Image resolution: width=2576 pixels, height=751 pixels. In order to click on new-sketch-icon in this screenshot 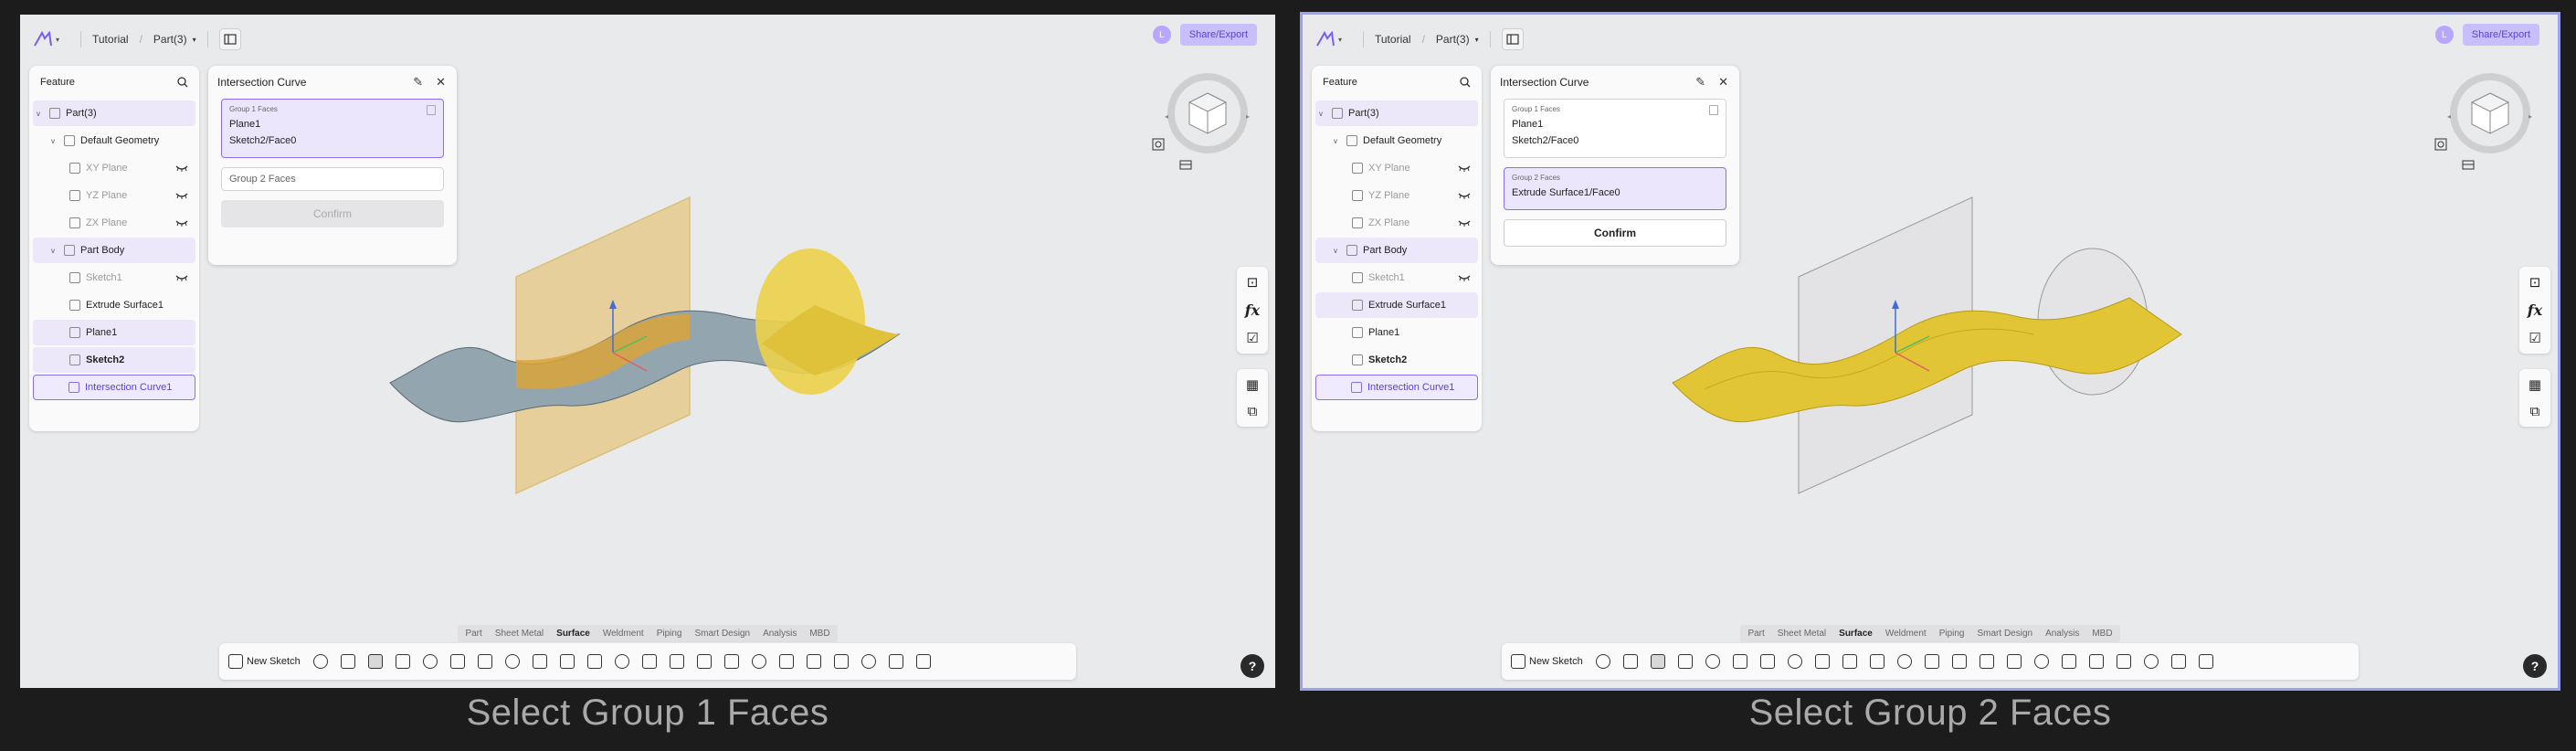, I will do `click(235, 662)`.